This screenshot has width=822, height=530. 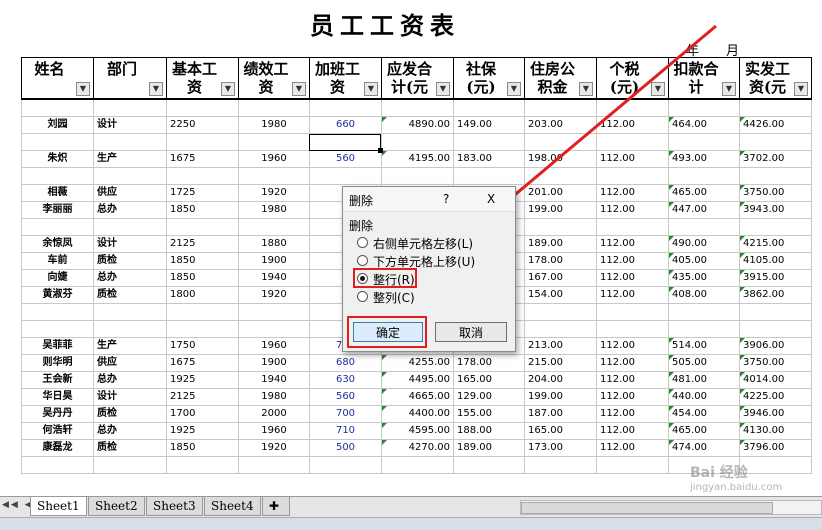 What do you see at coordinates (429, 199) in the screenshot?
I see `dialog-titlebar: 删除 ? X` at bounding box center [429, 199].